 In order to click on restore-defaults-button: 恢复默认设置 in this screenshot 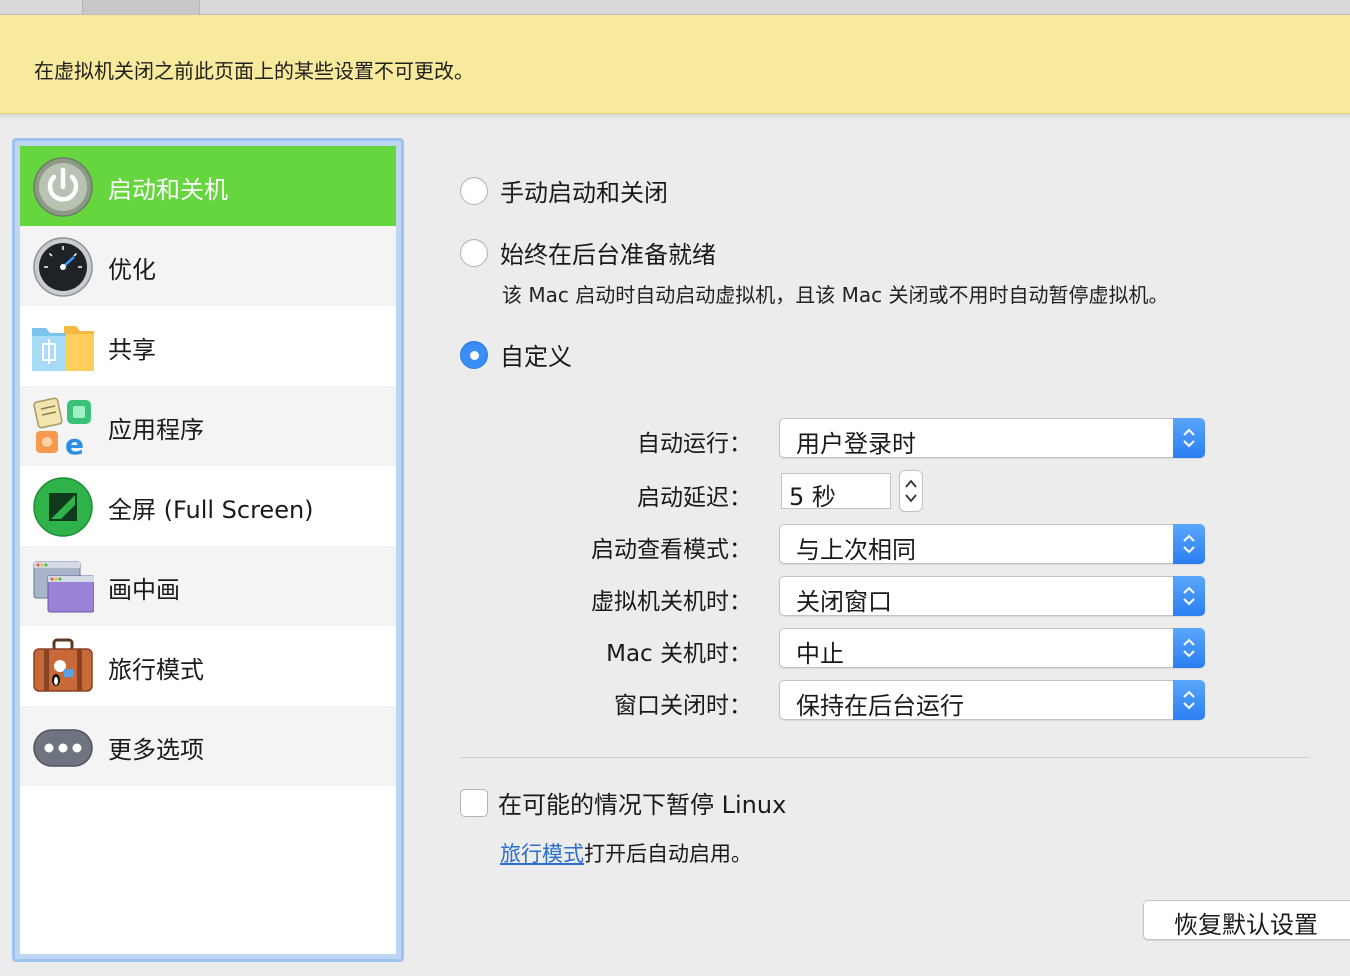, I will do `click(1246, 920)`.